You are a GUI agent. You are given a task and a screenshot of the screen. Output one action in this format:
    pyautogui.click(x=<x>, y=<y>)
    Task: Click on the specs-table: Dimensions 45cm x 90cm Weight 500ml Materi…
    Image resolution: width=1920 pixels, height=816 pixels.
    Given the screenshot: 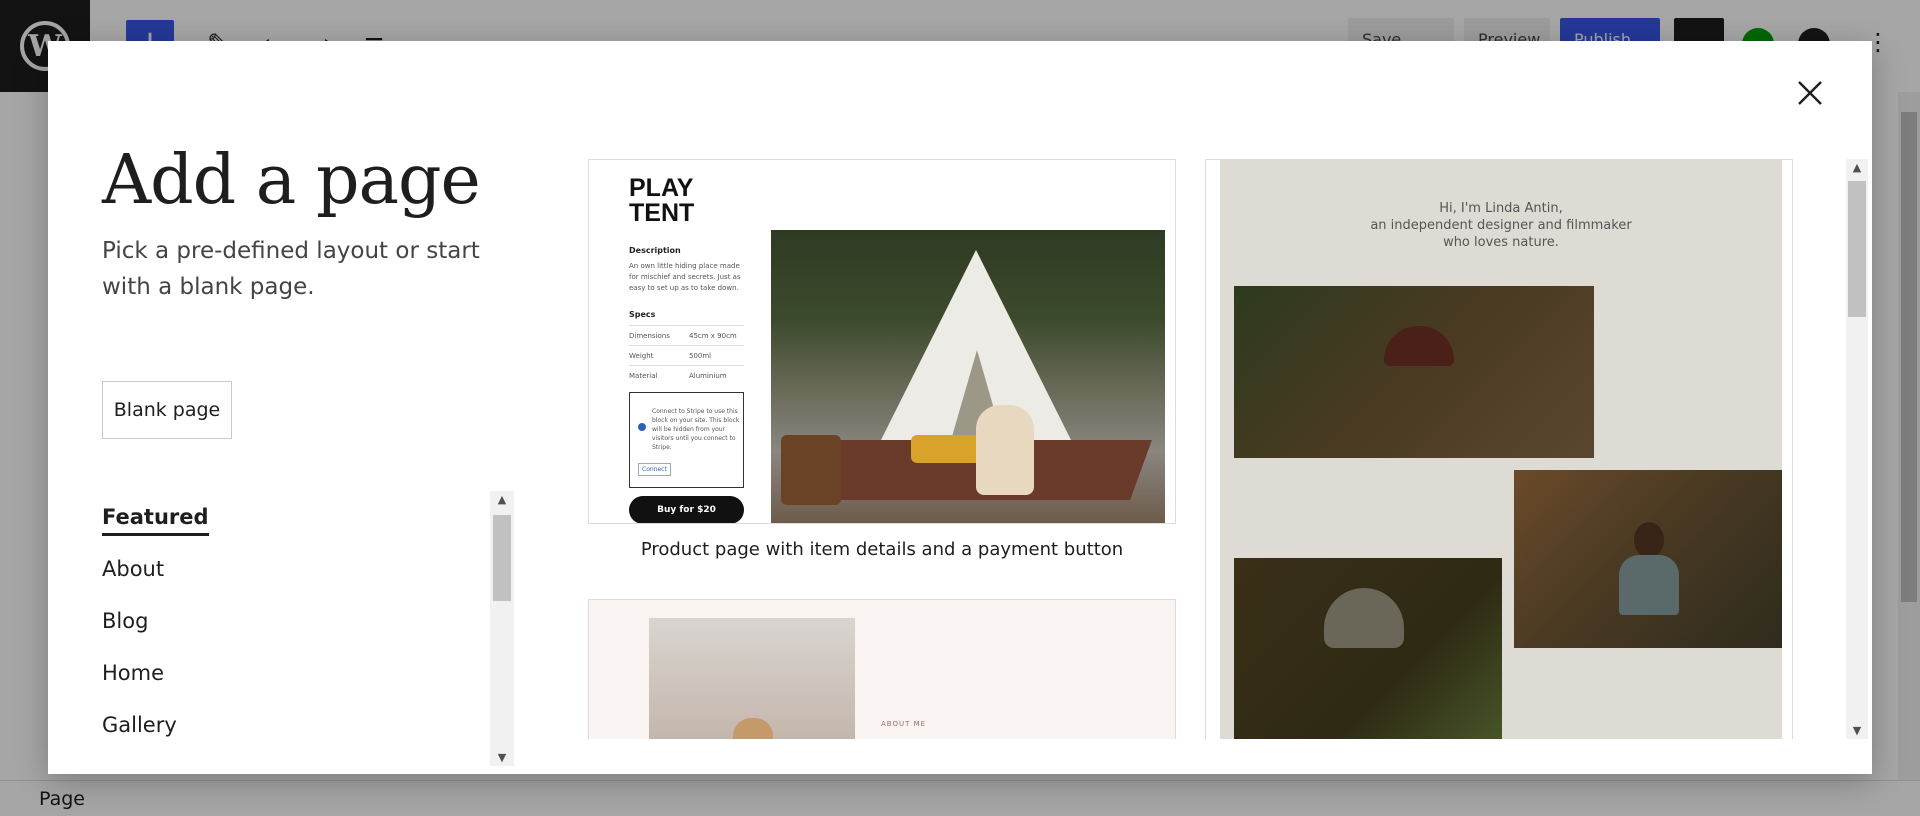 What is the action you would take?
    pyautogui.click(x=689, y=355)
    